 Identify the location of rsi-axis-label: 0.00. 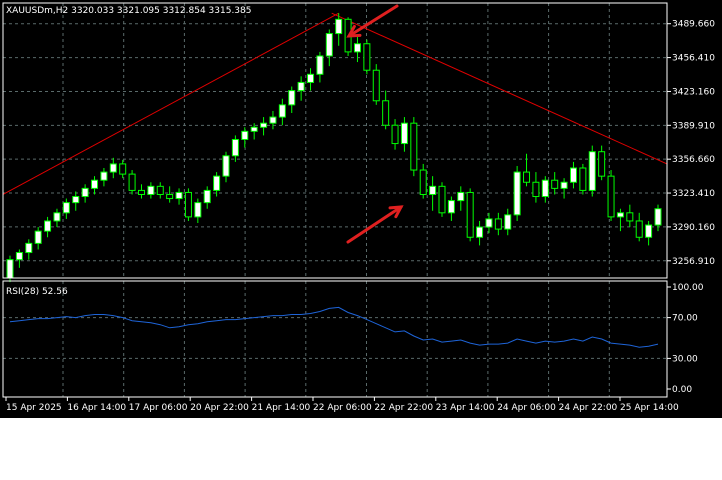
(682, 390).